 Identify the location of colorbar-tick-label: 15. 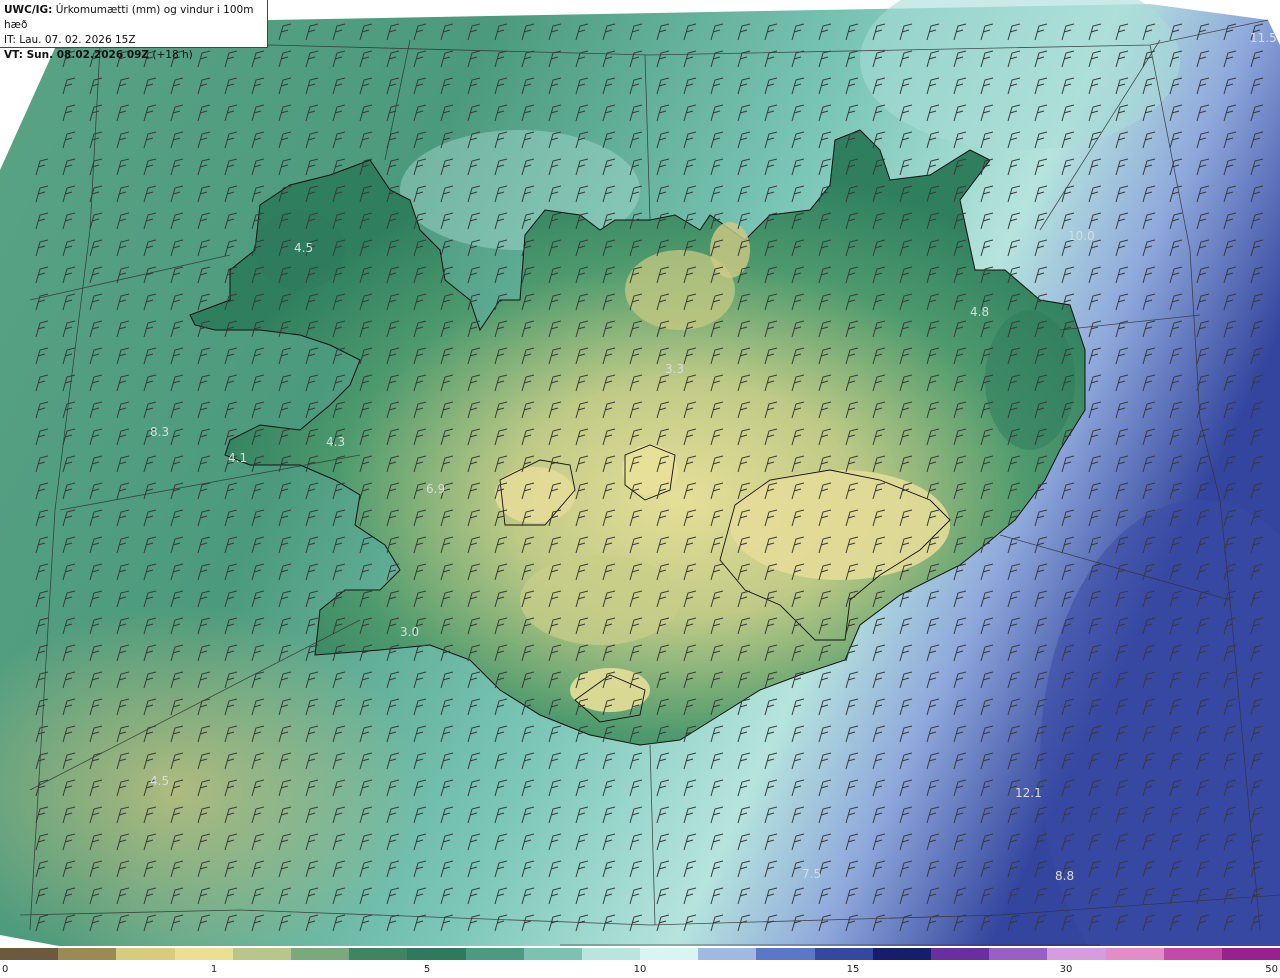
(853, 969).